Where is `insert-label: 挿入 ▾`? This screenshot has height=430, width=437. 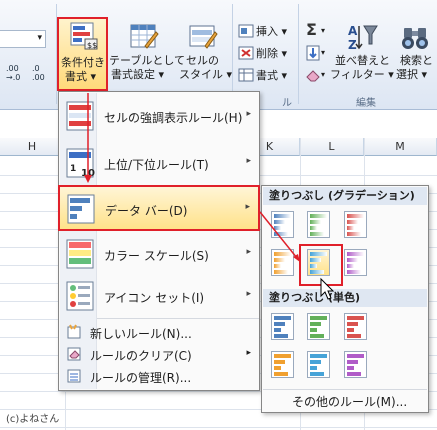
insert-label: 挿入 ▾ is located at coordinates (272, 31).